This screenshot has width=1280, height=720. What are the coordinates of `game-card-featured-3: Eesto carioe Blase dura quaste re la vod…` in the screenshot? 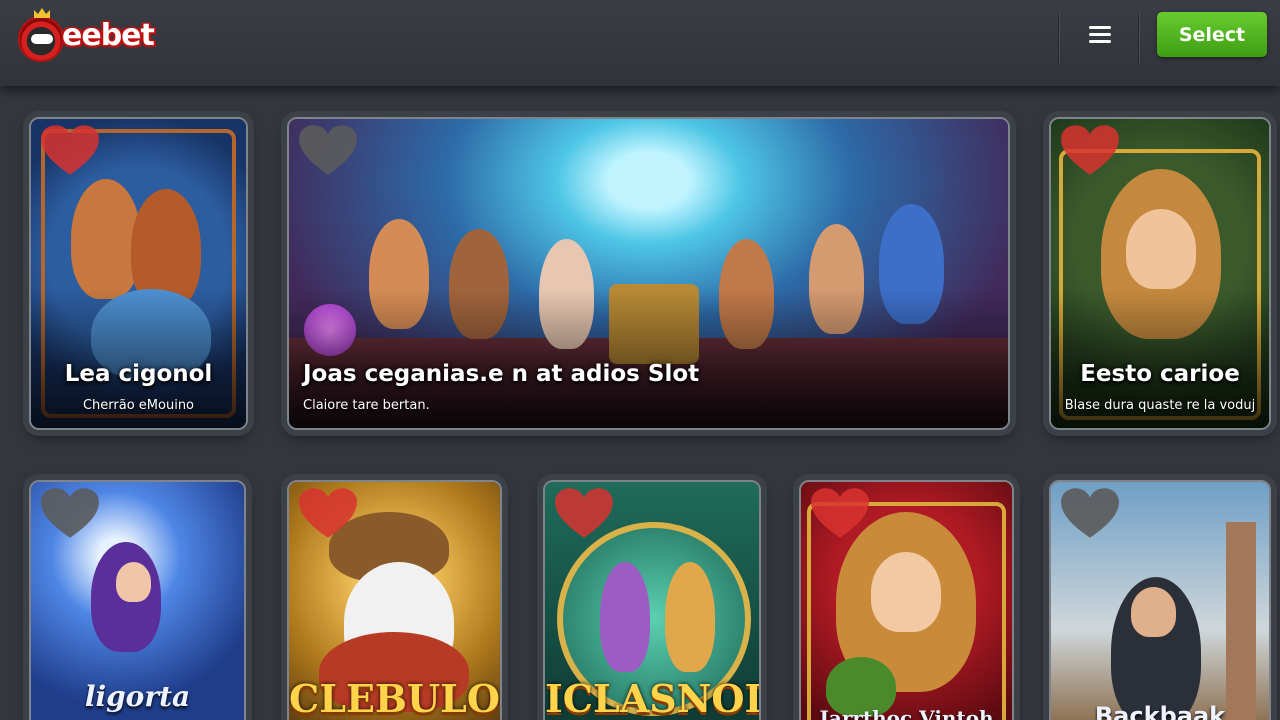 It's located at (1160, 273).